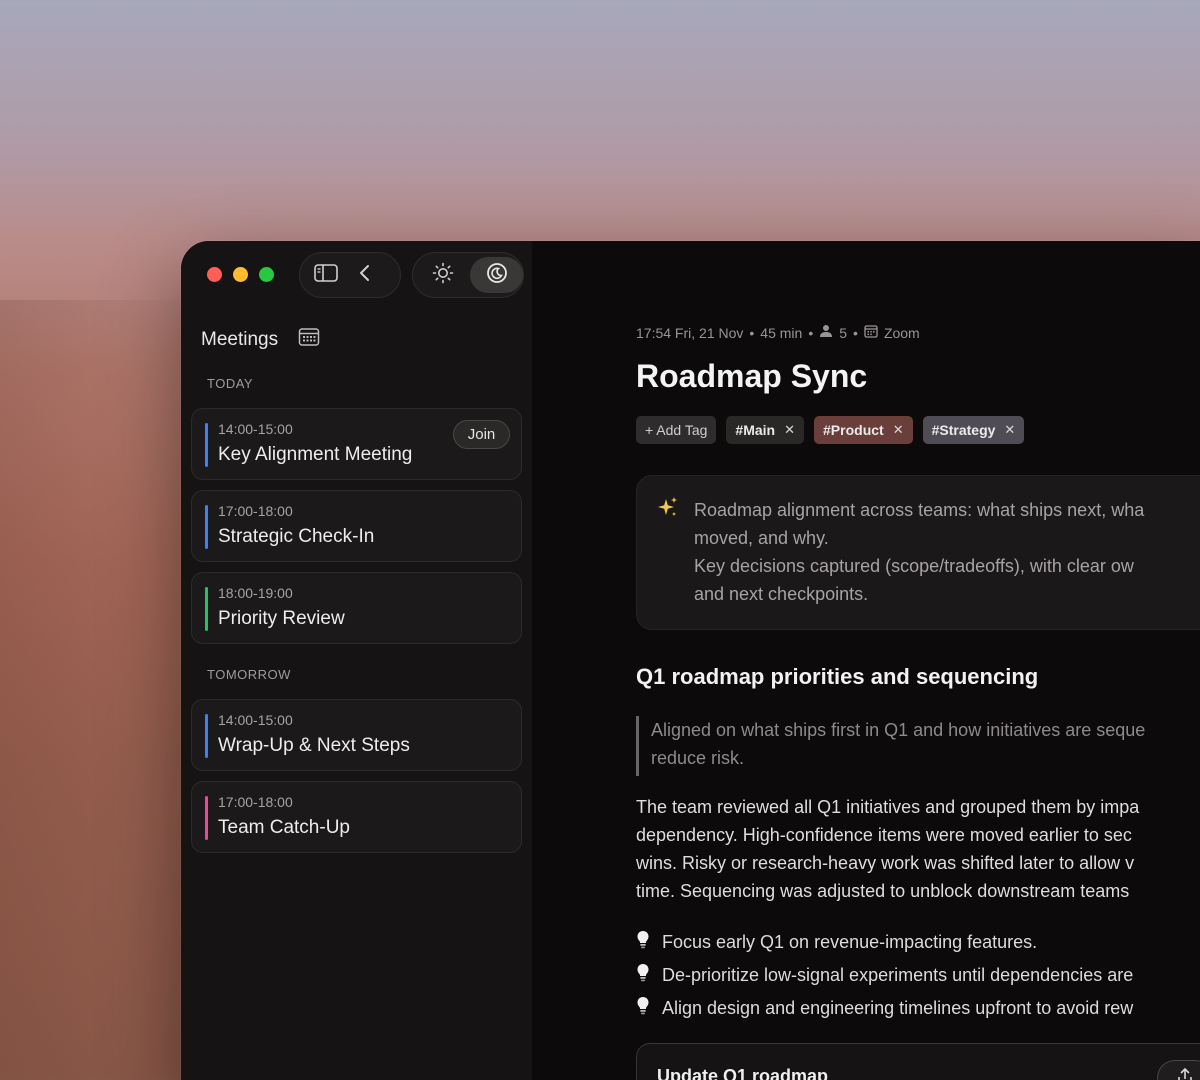 The image size is (1200, 1080). What do you see at coordinates (214, 274) in the screenshot?
I see `close-window-button` at bounding box center [214, 274].